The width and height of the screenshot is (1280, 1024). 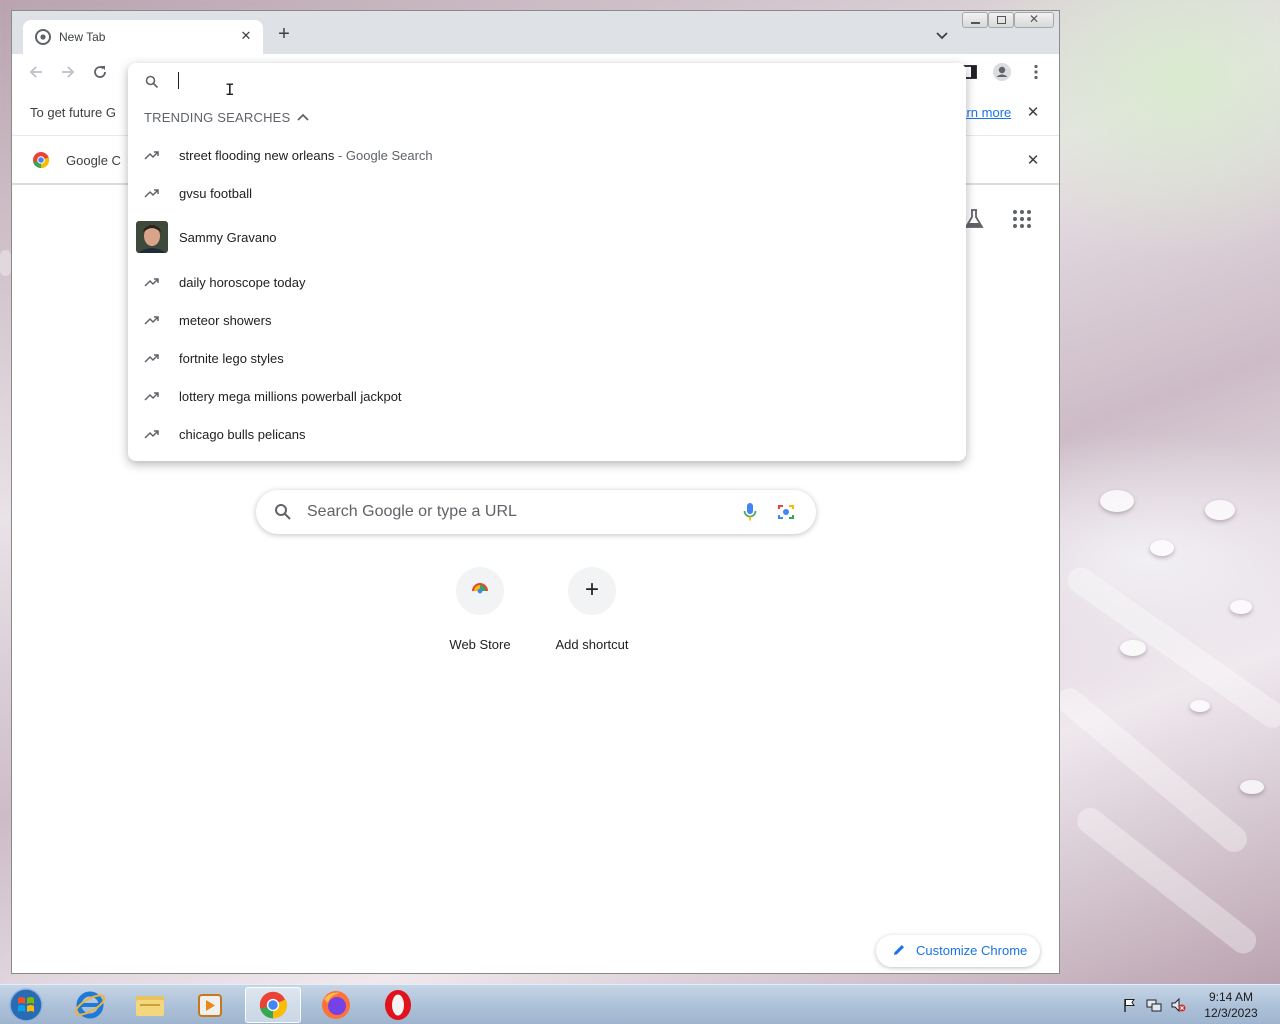 I want to click on bar-label: Google C, so click(x=93, y=160).